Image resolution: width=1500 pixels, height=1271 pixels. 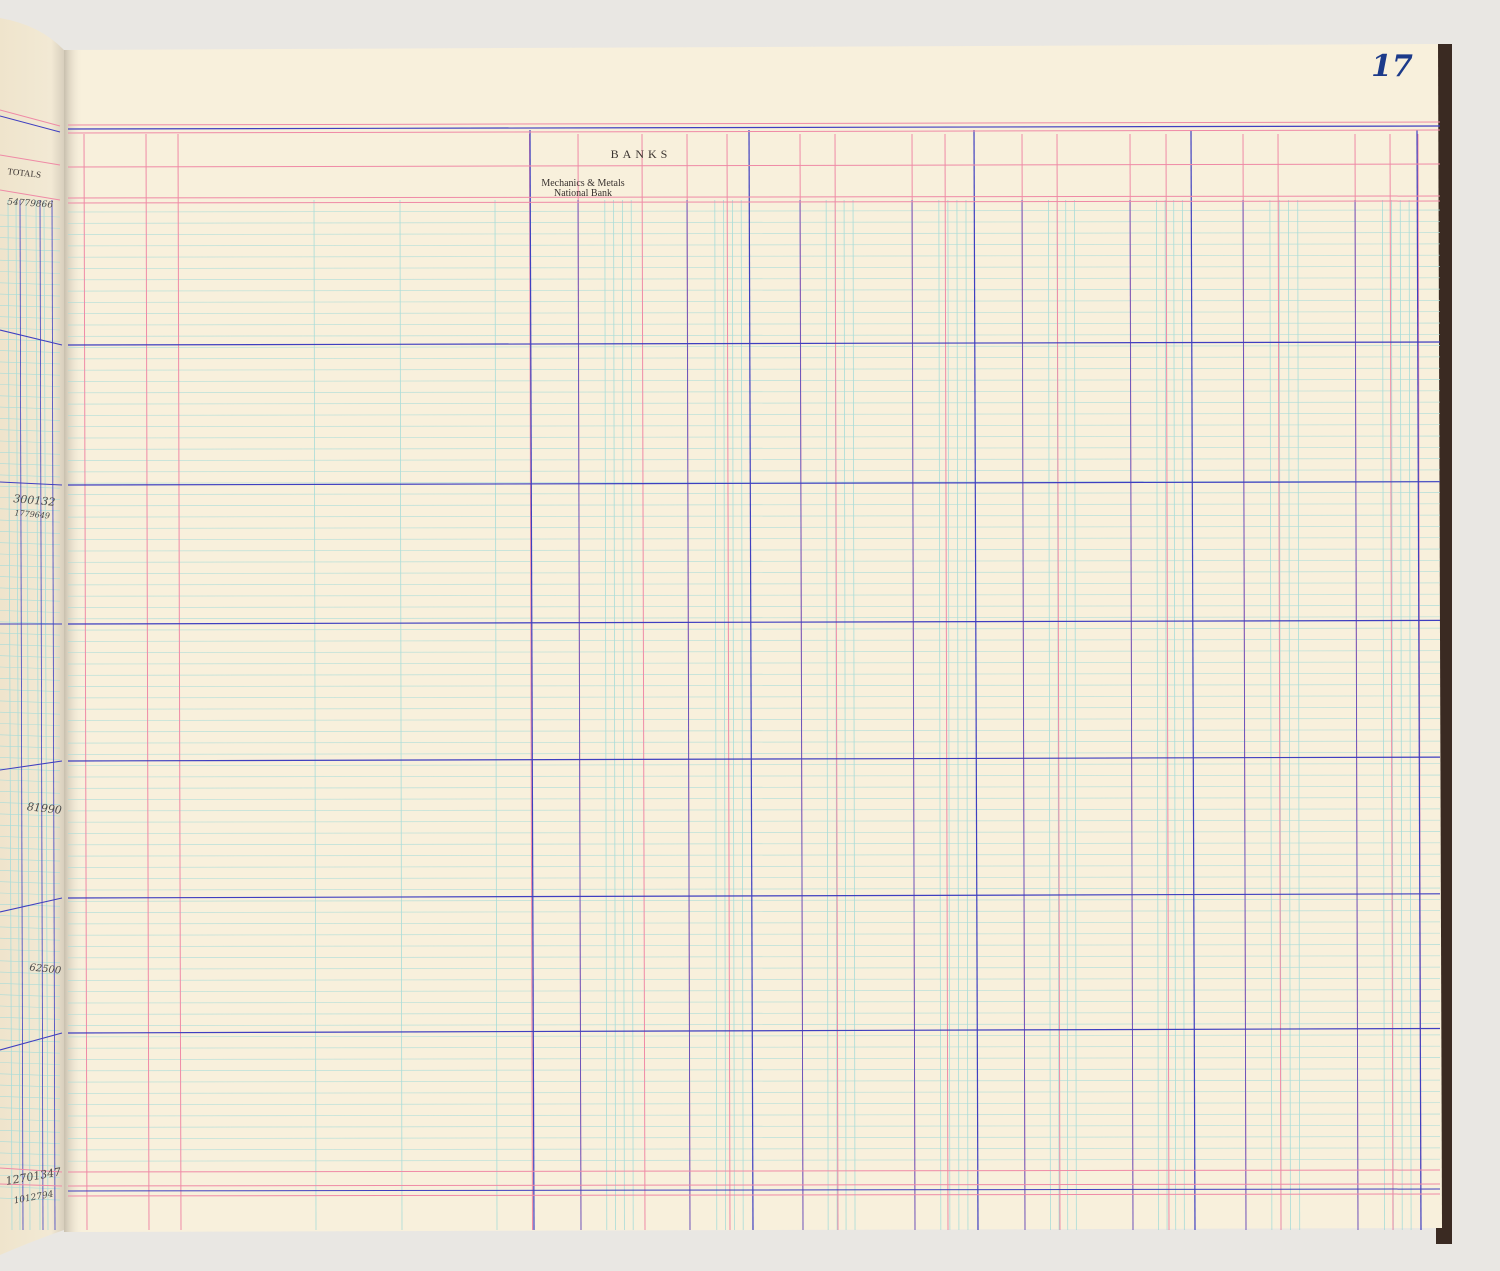 I want to click on bank-column-label-line2: National Bank, so click(x=583, y=193).